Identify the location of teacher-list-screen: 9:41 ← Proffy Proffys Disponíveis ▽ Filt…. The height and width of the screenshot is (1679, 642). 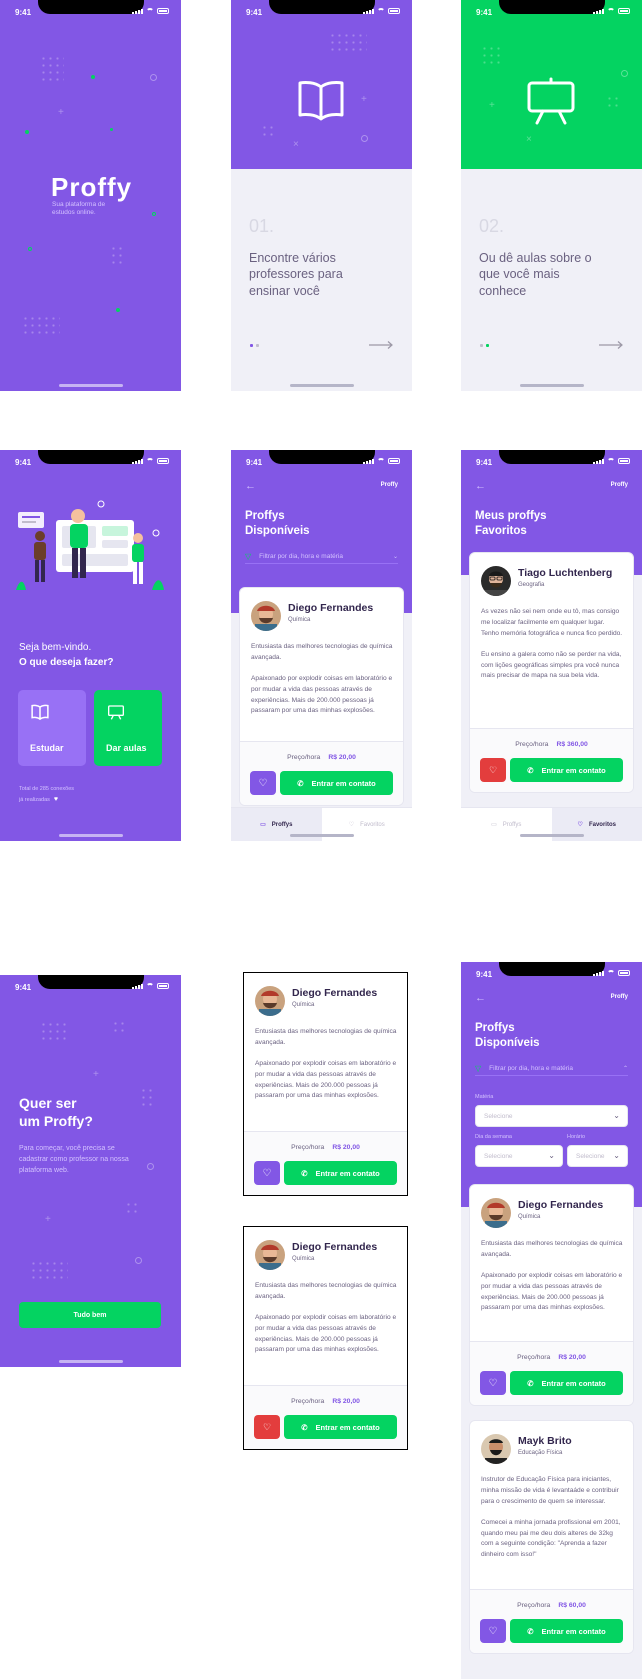
(321, 645).